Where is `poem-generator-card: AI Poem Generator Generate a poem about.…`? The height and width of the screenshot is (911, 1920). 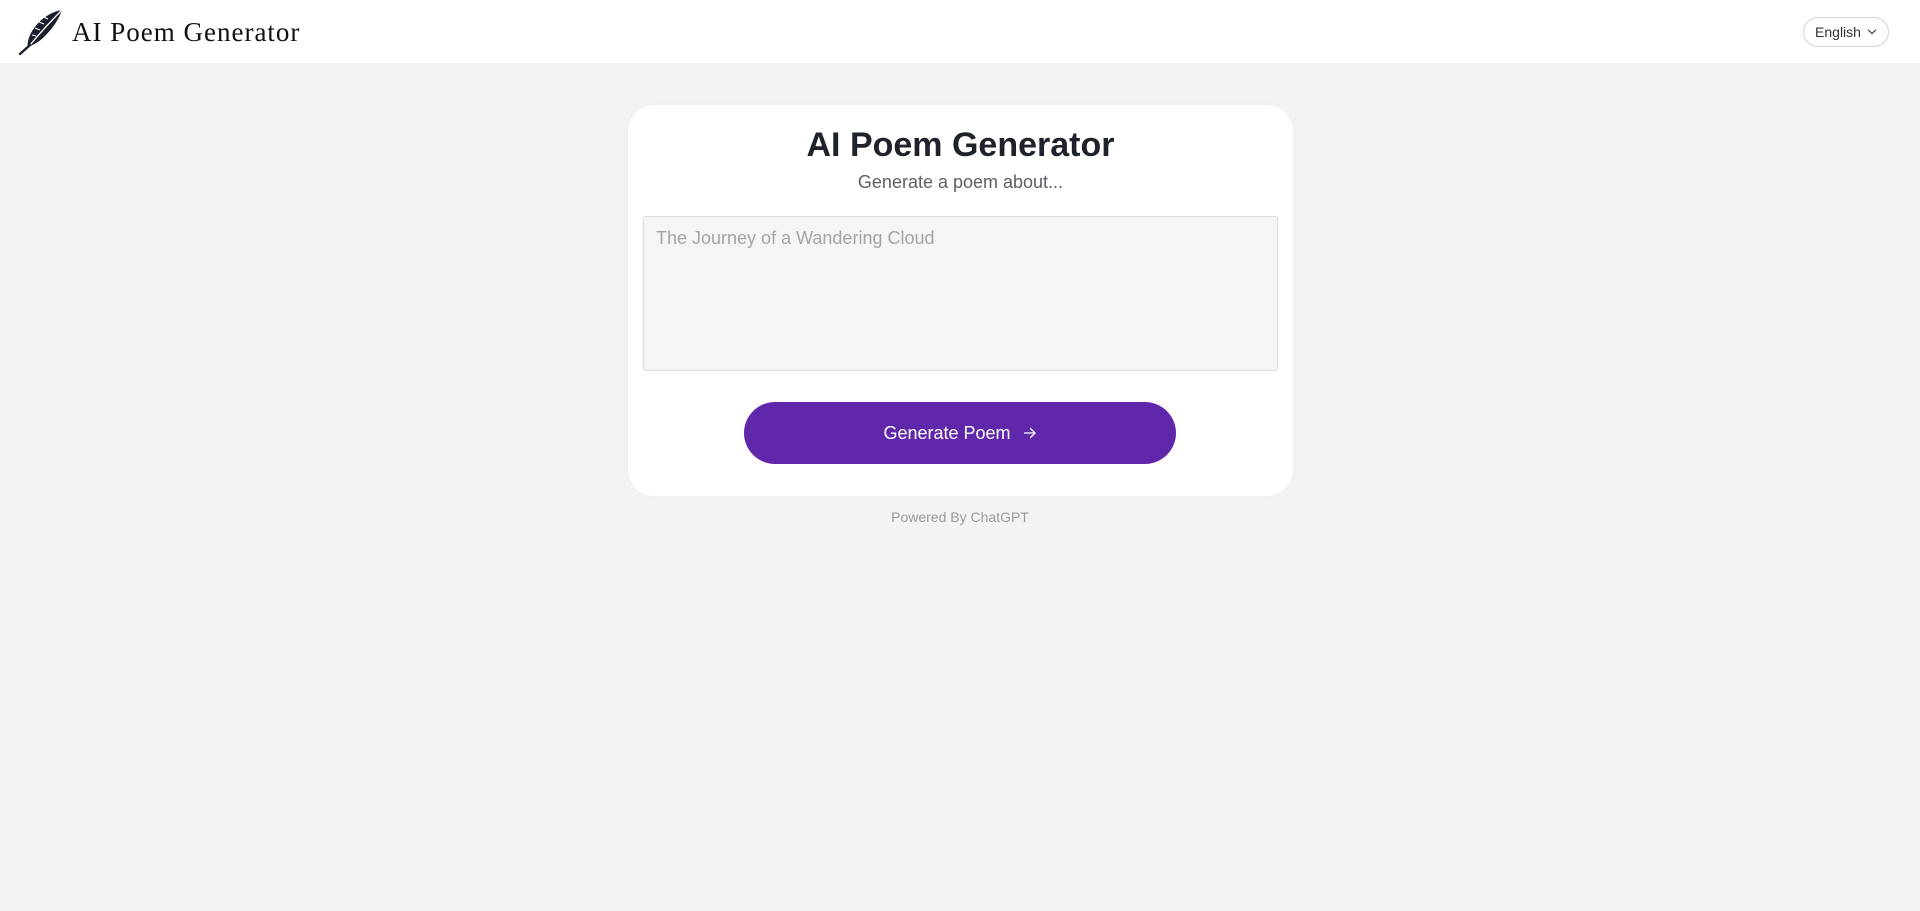
poem-generator-card: AI Poem Generator Generate a poem about.… is located at coordinates (960, 300).